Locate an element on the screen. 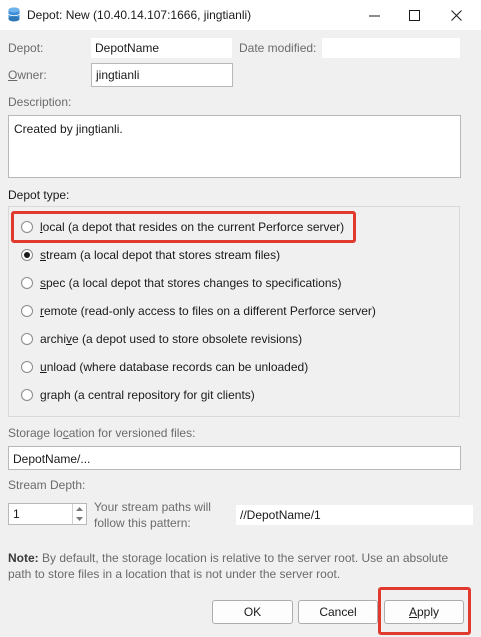  depot-name-field: DepotName is located at coordinates (161, 48).